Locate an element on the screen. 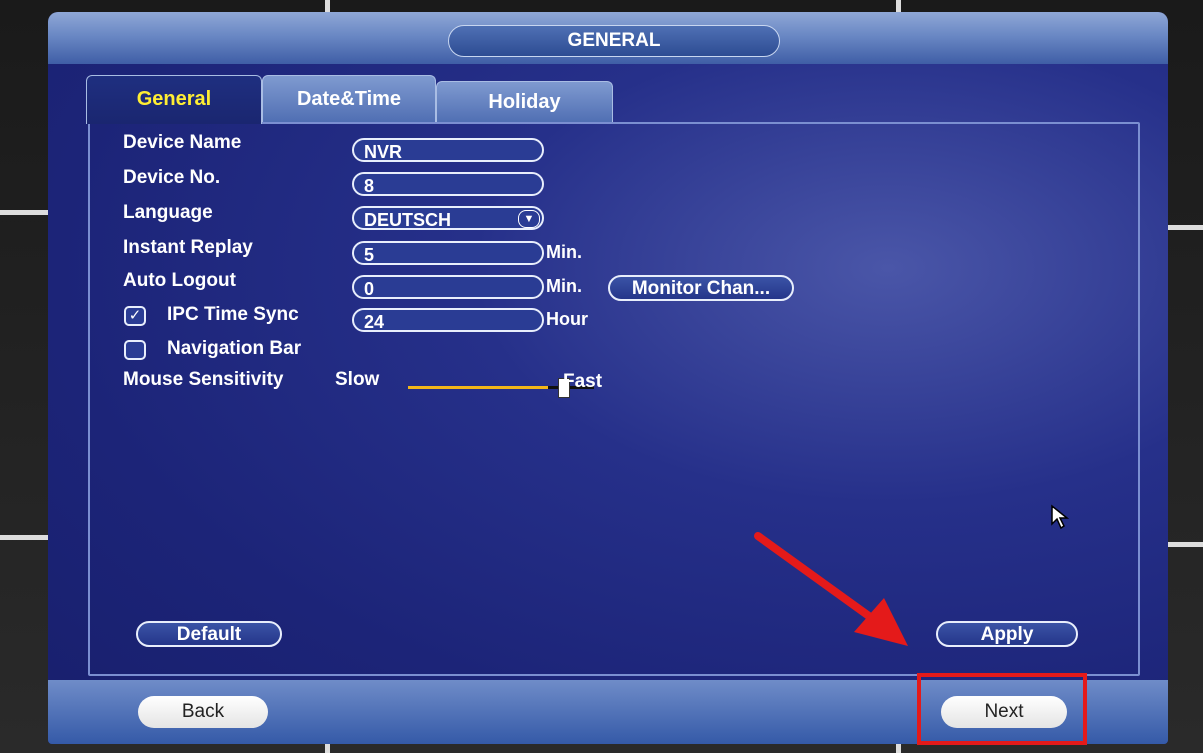 The height and width of the screenshot is (753, 1203). apply-button: Apply is located at coordinates (1007, 634).